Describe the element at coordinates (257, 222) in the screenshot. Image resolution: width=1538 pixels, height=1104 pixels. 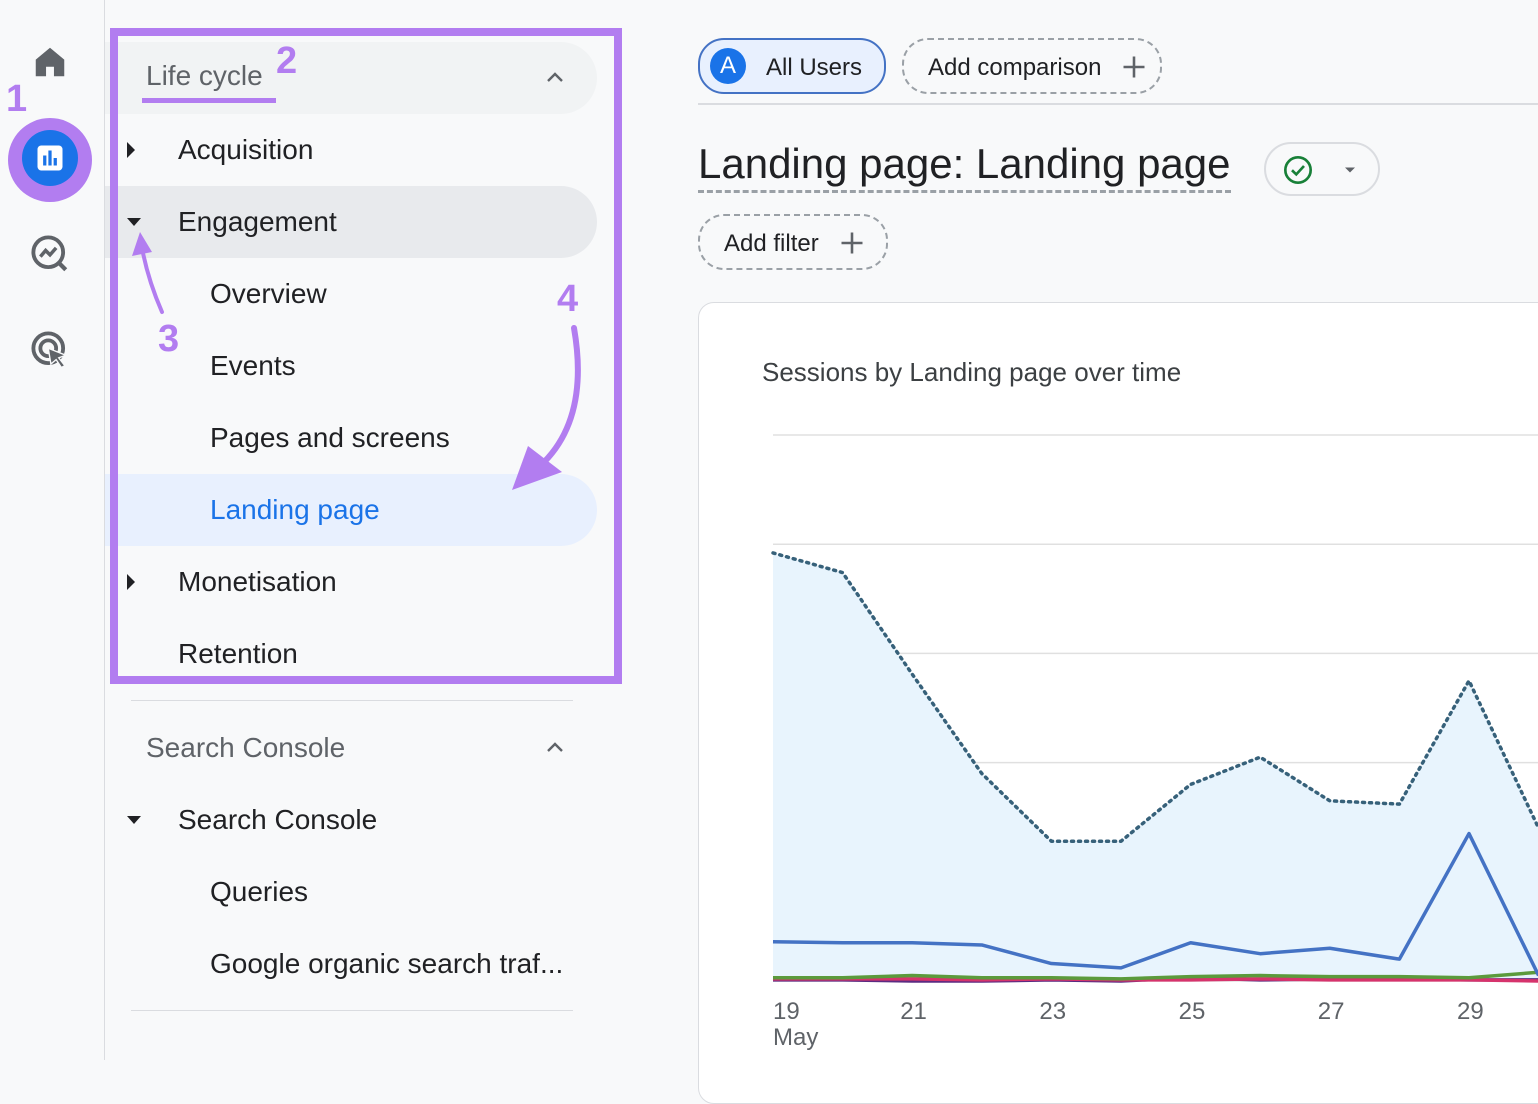
I see `sidebar-item-label: Engagement` at that location.